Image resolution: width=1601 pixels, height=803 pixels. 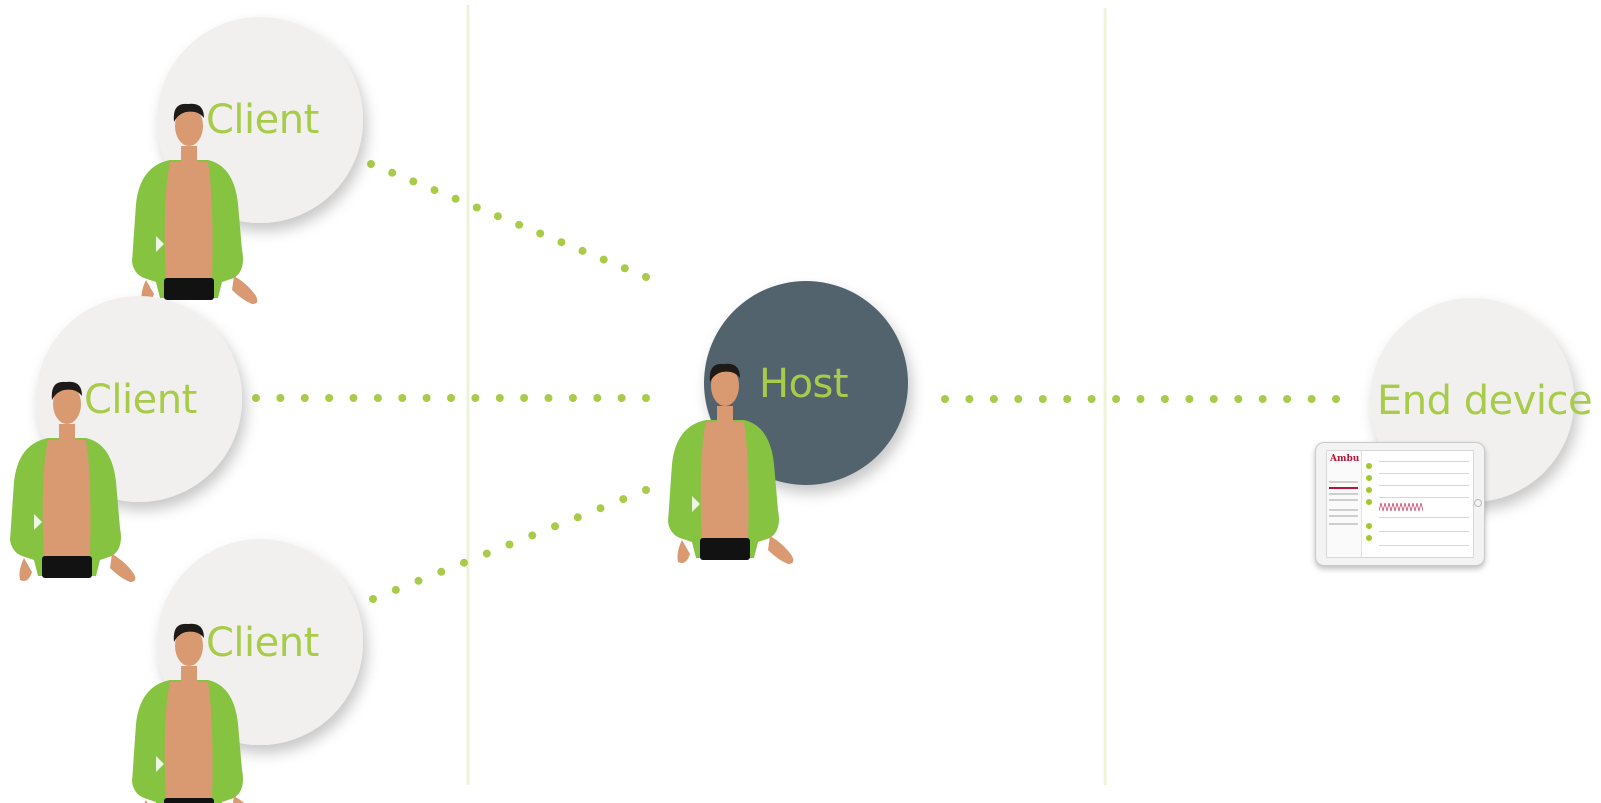 What do you see at coordinates (1478, 503) in the screenshot?
I see `tablet-home-button` at bounding box center [1478, 503].